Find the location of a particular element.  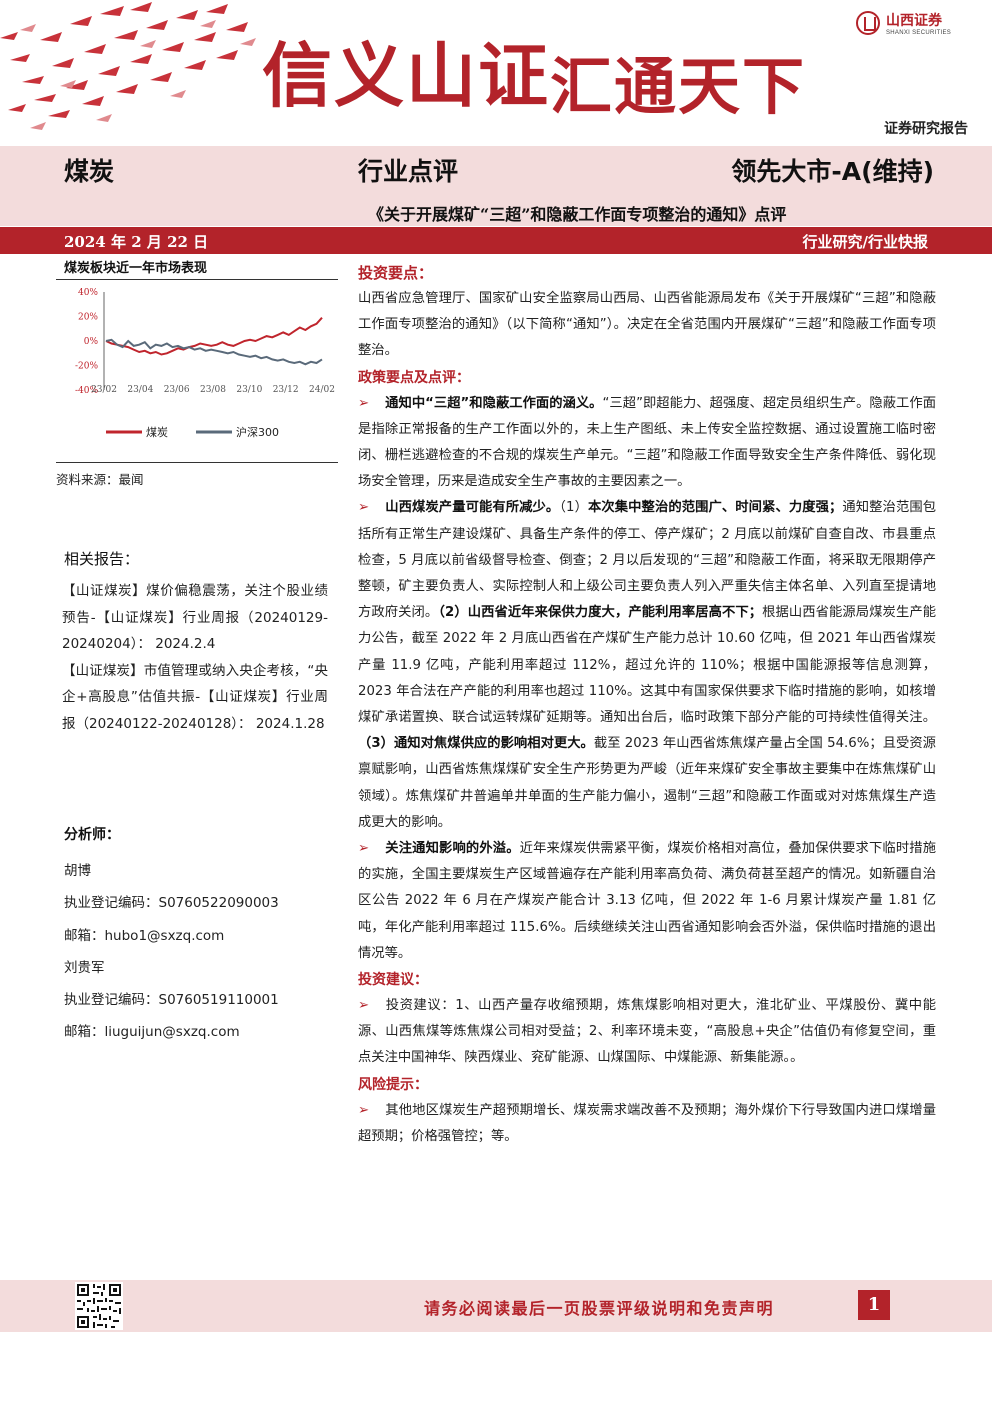

x-tick-label: 24/02 is located at coordinates (322, 390).